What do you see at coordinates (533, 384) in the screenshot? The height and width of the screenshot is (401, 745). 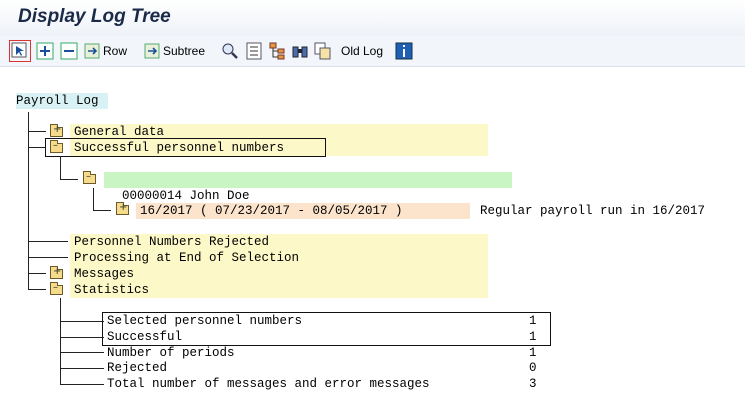 I see `stat-value: 3` at bounding box center [533, 384].